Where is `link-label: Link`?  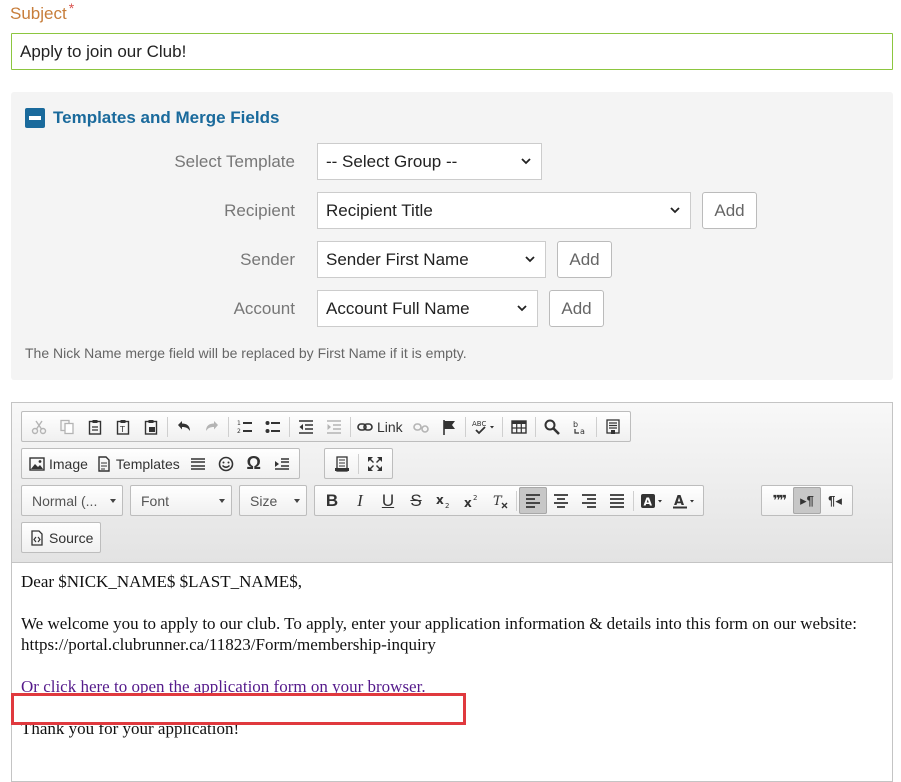
link-label: Link is located at coordinates (390, 426).